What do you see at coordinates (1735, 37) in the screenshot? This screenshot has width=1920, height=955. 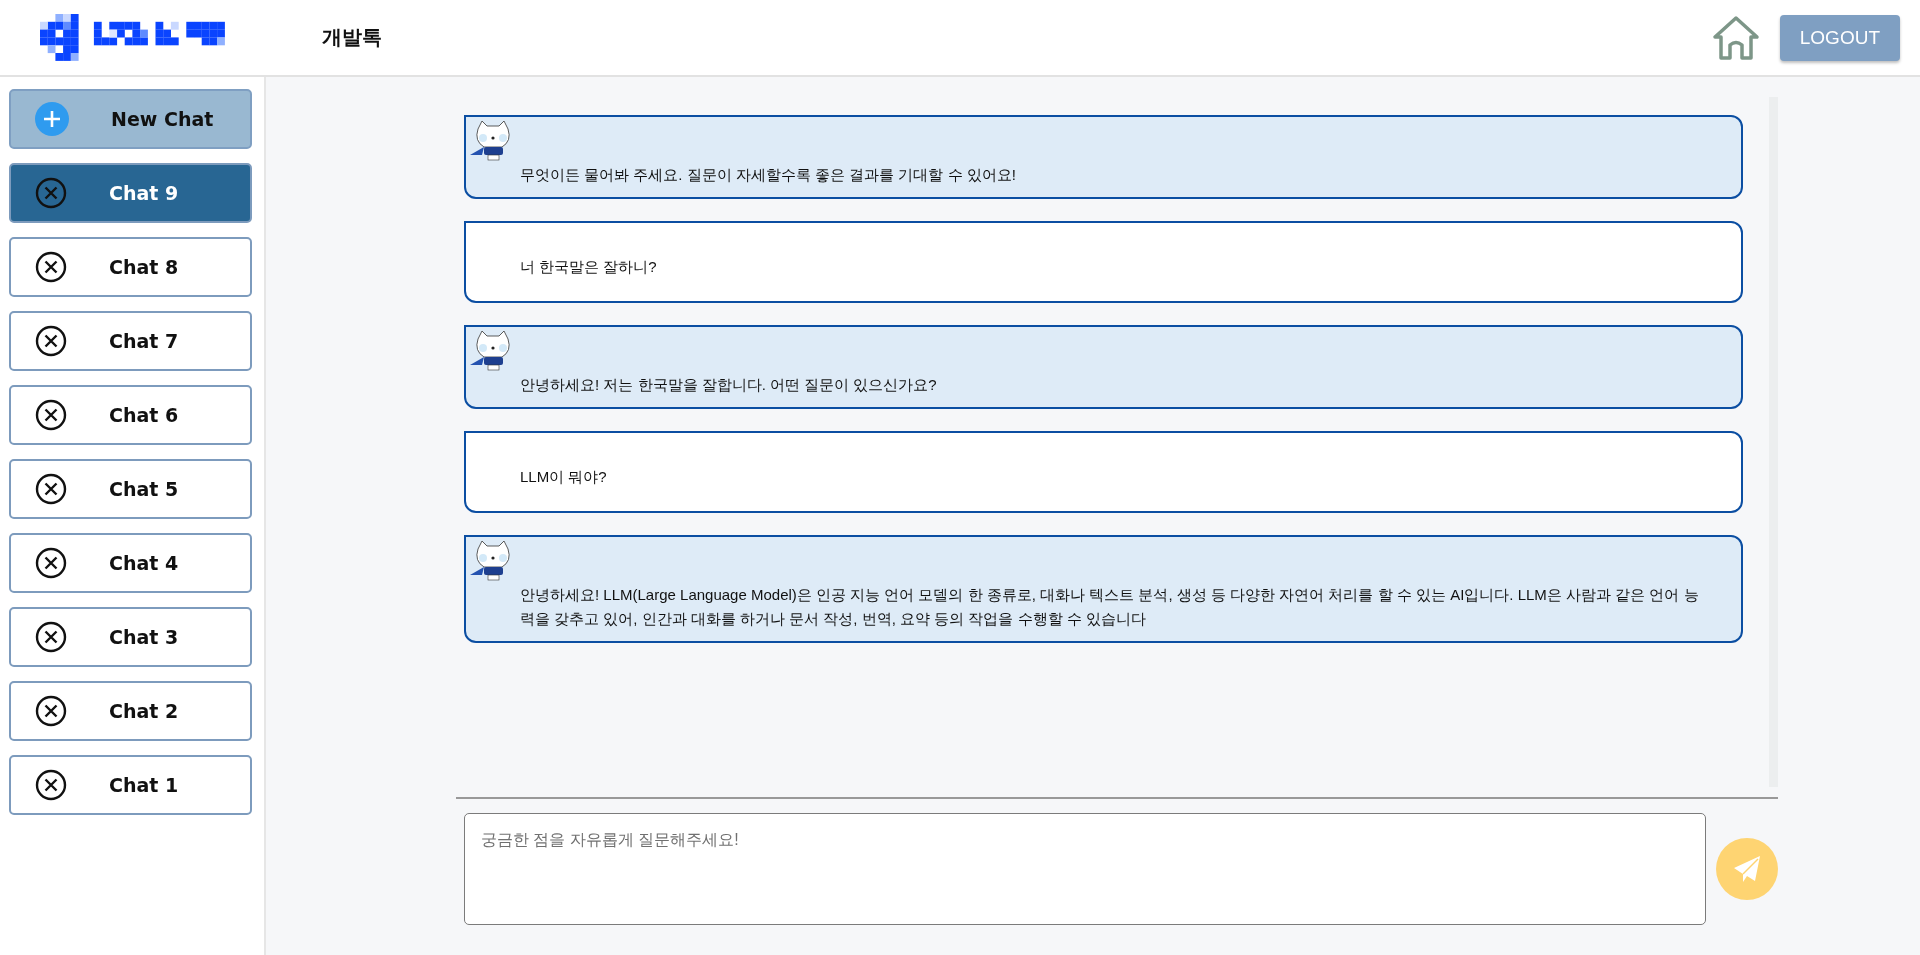 I see `home-icon` at bounding box center [1735, 37].